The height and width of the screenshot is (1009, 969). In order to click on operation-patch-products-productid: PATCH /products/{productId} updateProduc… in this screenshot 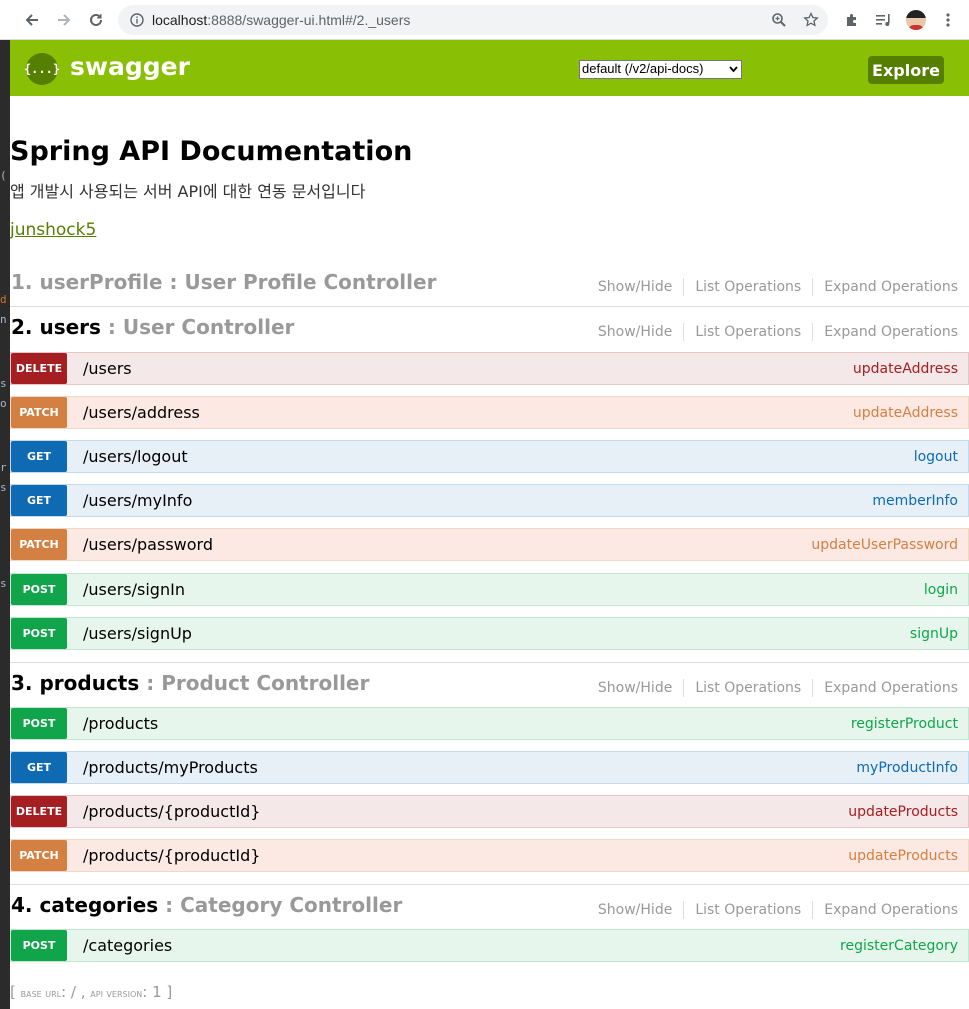, I will do `click(489, 855)`.